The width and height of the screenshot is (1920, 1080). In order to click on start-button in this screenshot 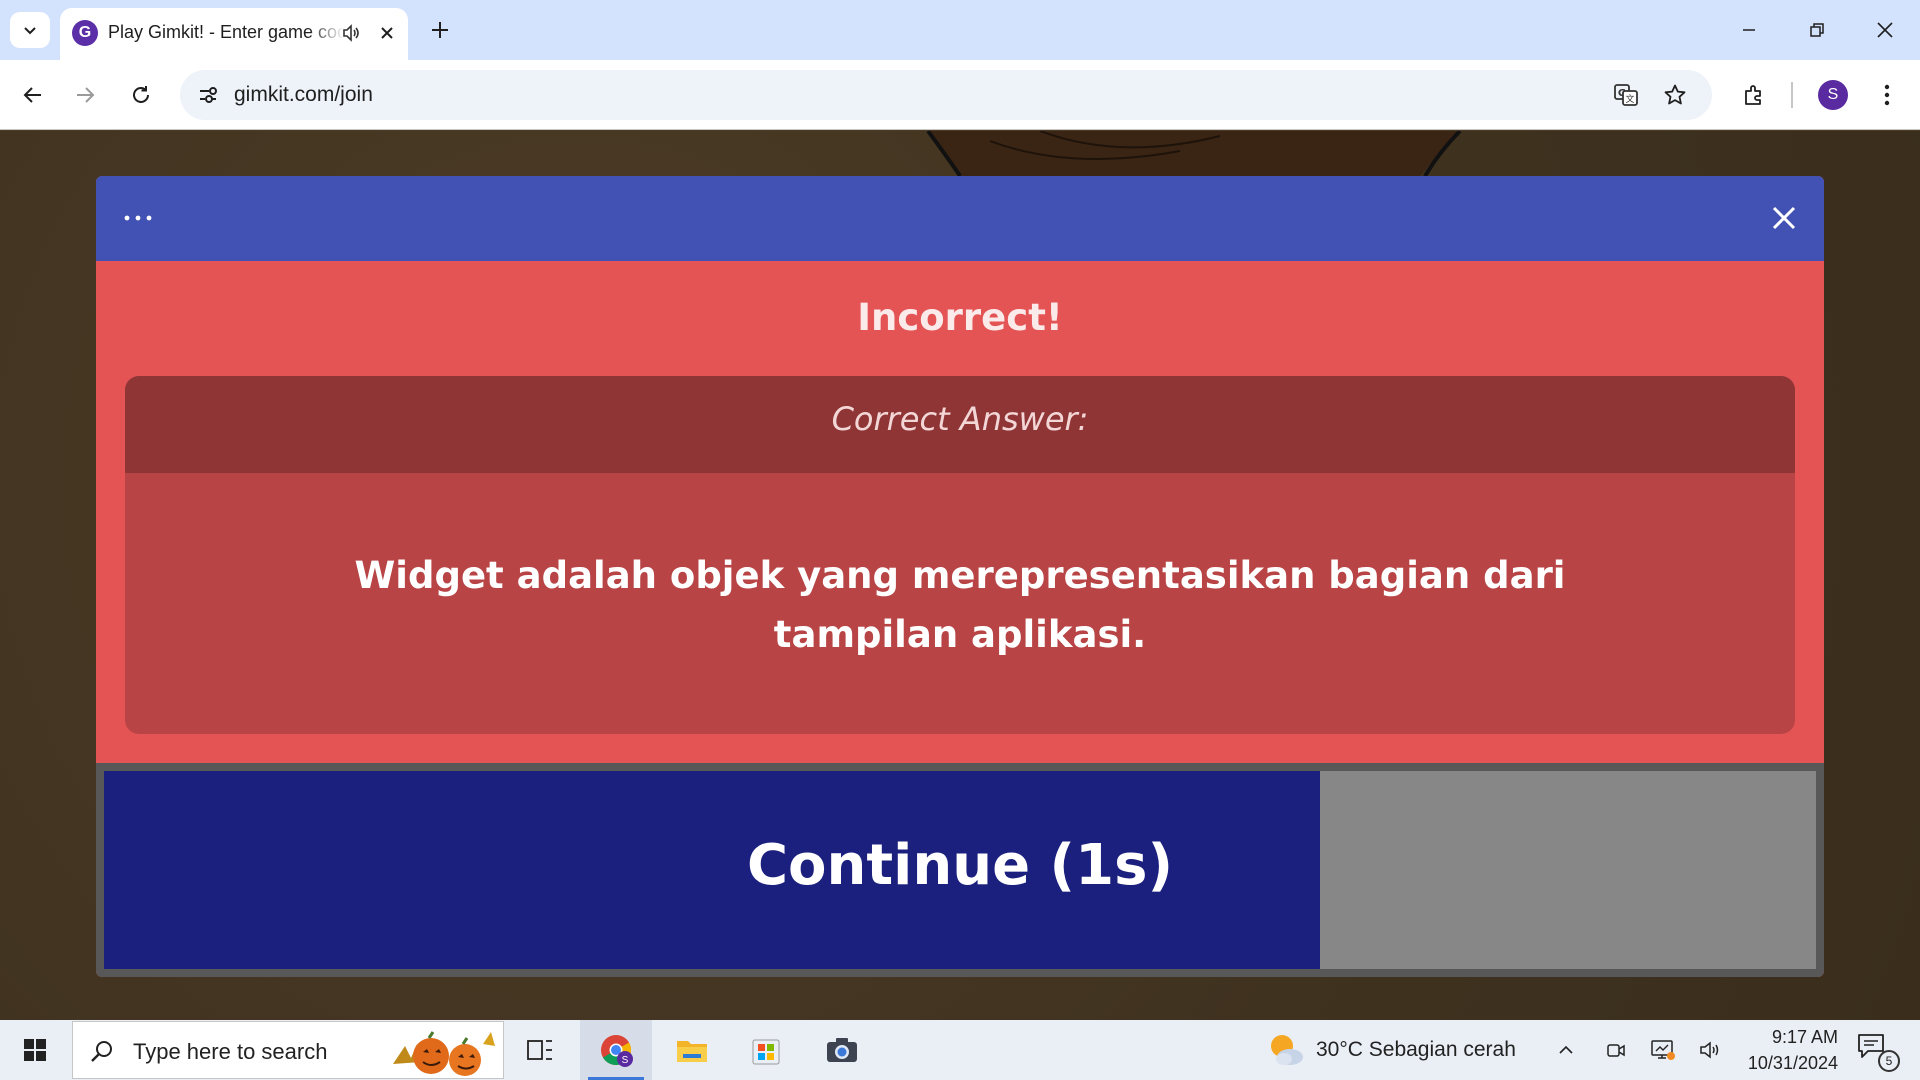, I will do `click(35, 1050)`.